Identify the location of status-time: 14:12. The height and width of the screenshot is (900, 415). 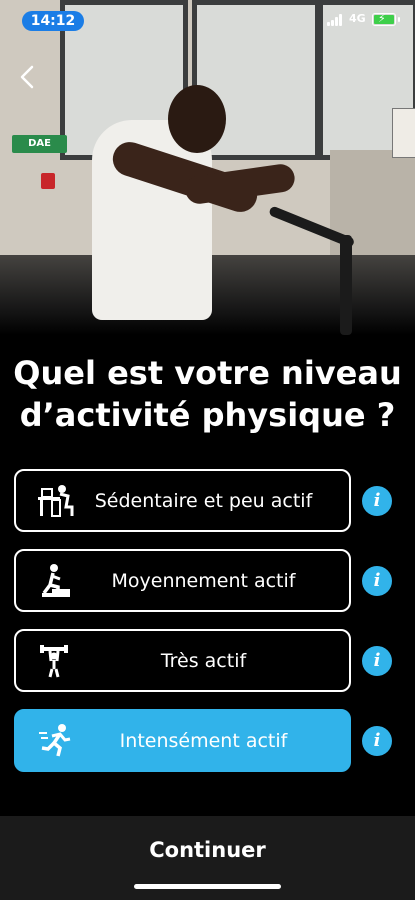
(53, 21).